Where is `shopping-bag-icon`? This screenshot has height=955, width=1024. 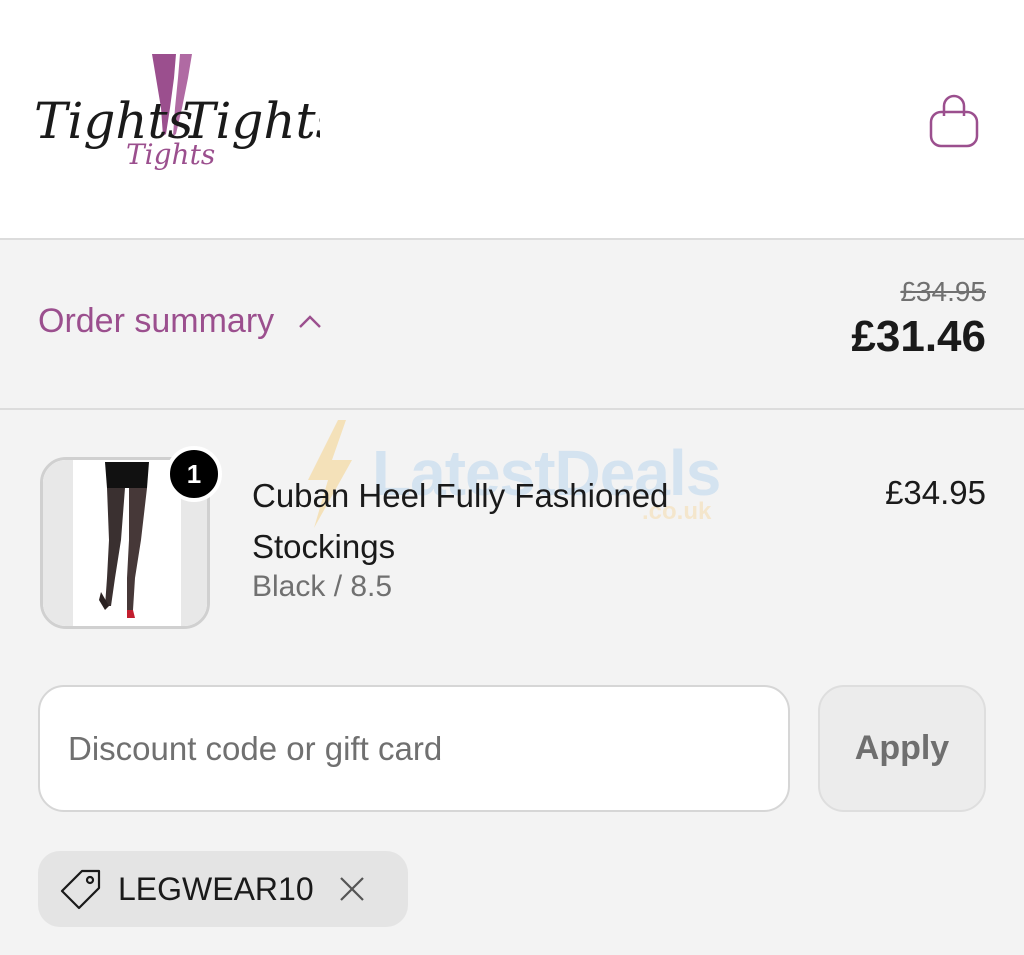 shopping-bag-icon is located at coordinates (954, 121).